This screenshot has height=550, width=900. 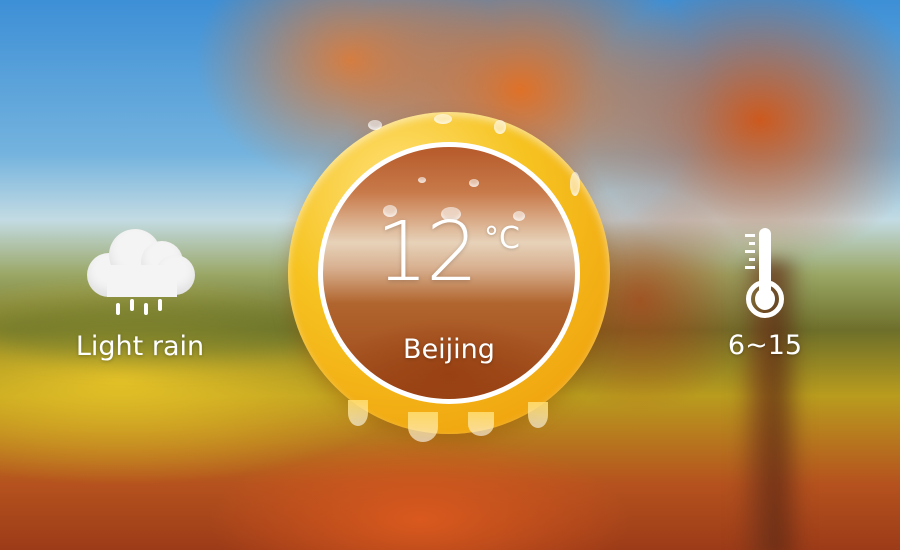 I want to click on temperature-range-label: 6~15, so click(x=765, y=345).